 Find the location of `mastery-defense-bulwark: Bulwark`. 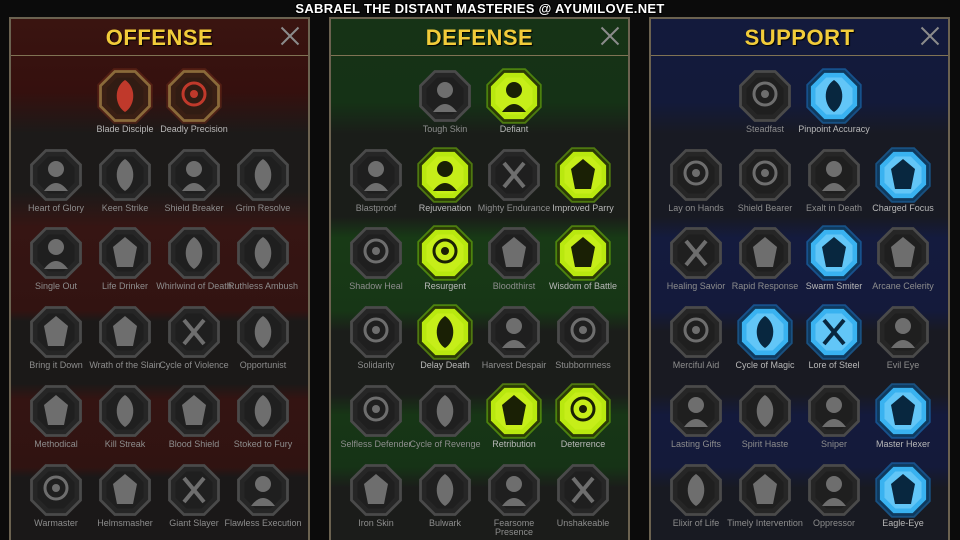

mastery-defense-bulwark: Bulwark is located at coordinates (445, 500).